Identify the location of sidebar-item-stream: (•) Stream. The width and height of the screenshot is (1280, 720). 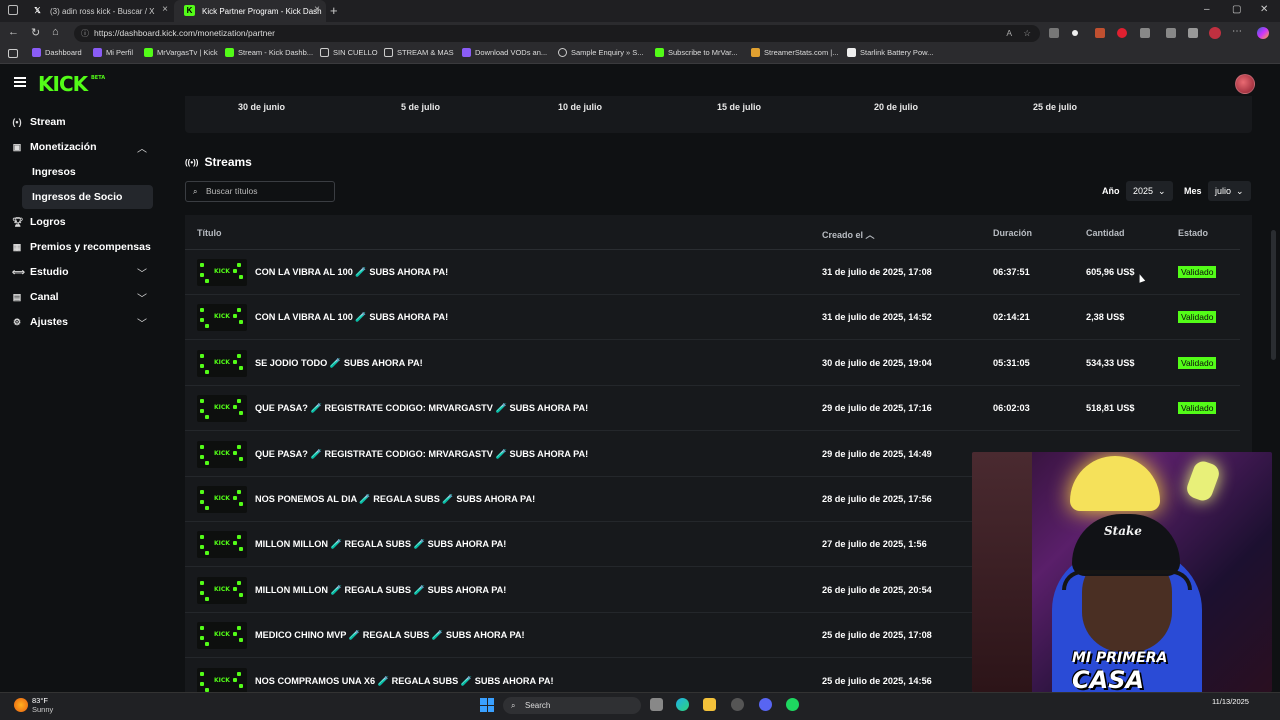
(38, 122).